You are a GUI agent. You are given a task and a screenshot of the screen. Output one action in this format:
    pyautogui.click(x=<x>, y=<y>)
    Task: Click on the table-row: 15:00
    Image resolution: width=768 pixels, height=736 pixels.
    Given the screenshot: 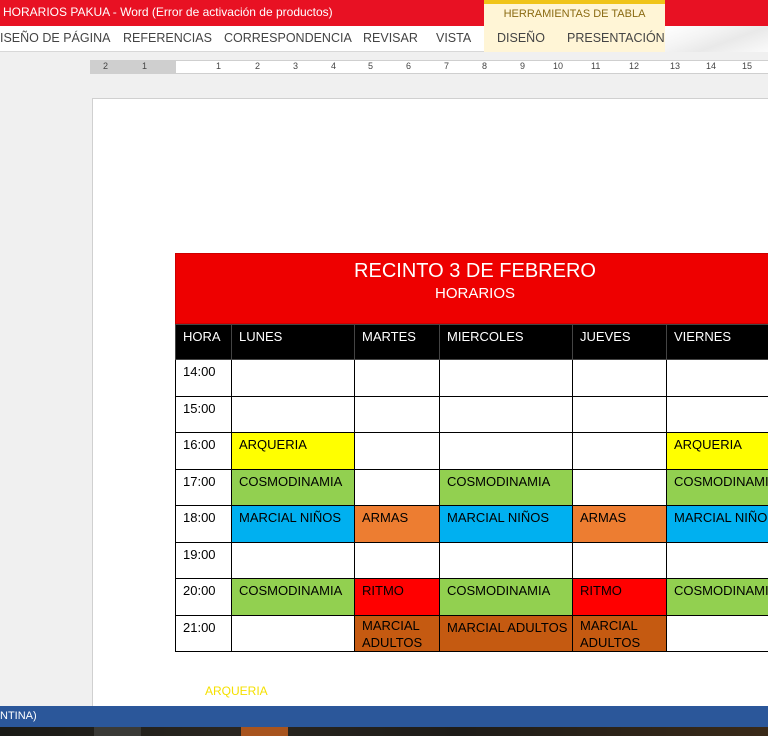 What is the action you would take?
    pyautogui.click(x=471, y=414)
    